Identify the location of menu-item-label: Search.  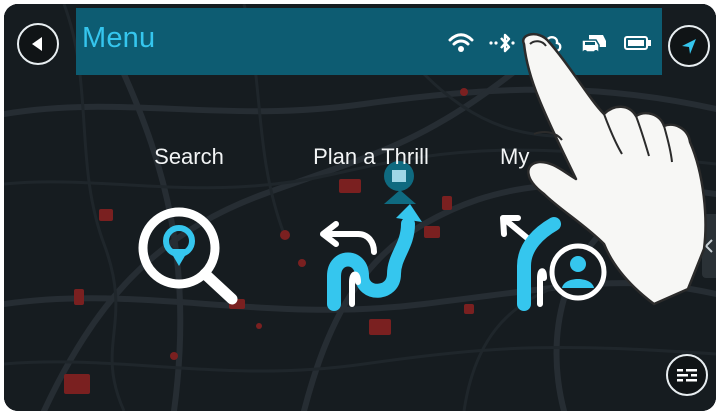
(189, 156).